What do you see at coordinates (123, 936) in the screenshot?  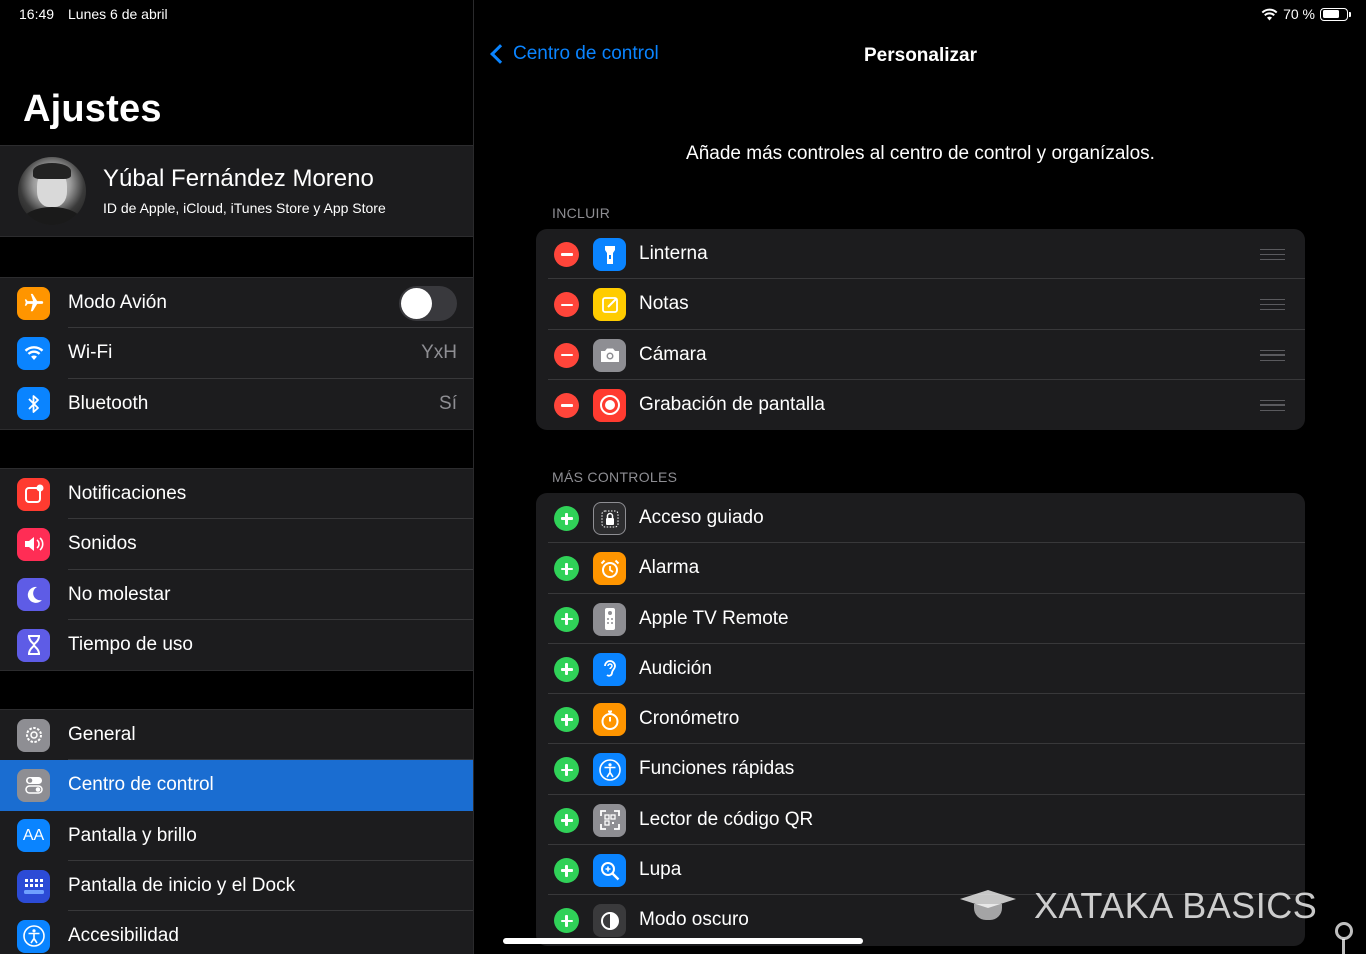 I see `sidebar-item-label: Accesibilidad` at bounding box center [123, 936].